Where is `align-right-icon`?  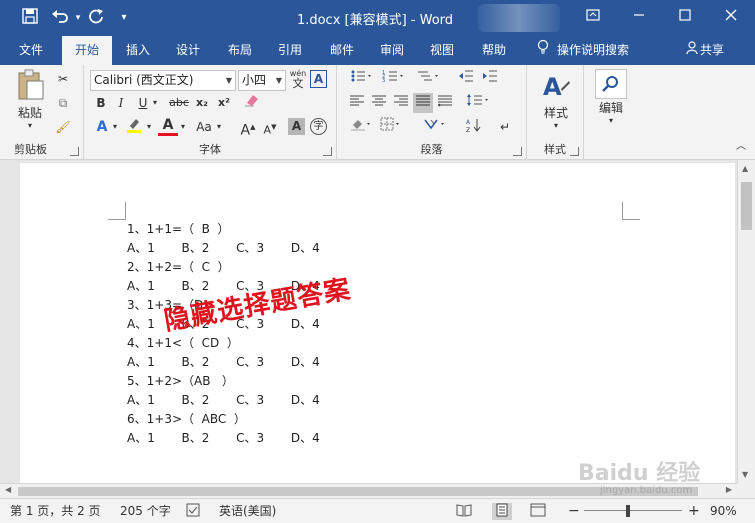 align-right-icon is located at coordinates (401, 103).